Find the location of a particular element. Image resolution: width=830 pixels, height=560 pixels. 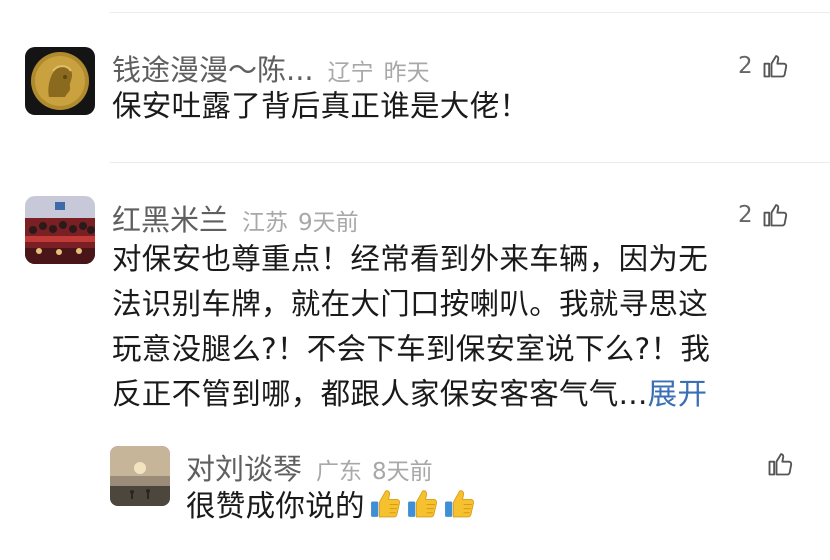

comment-meta: 钱途漫漫～陈... 辽宁 昨天 is located at coordinates (271, 68).